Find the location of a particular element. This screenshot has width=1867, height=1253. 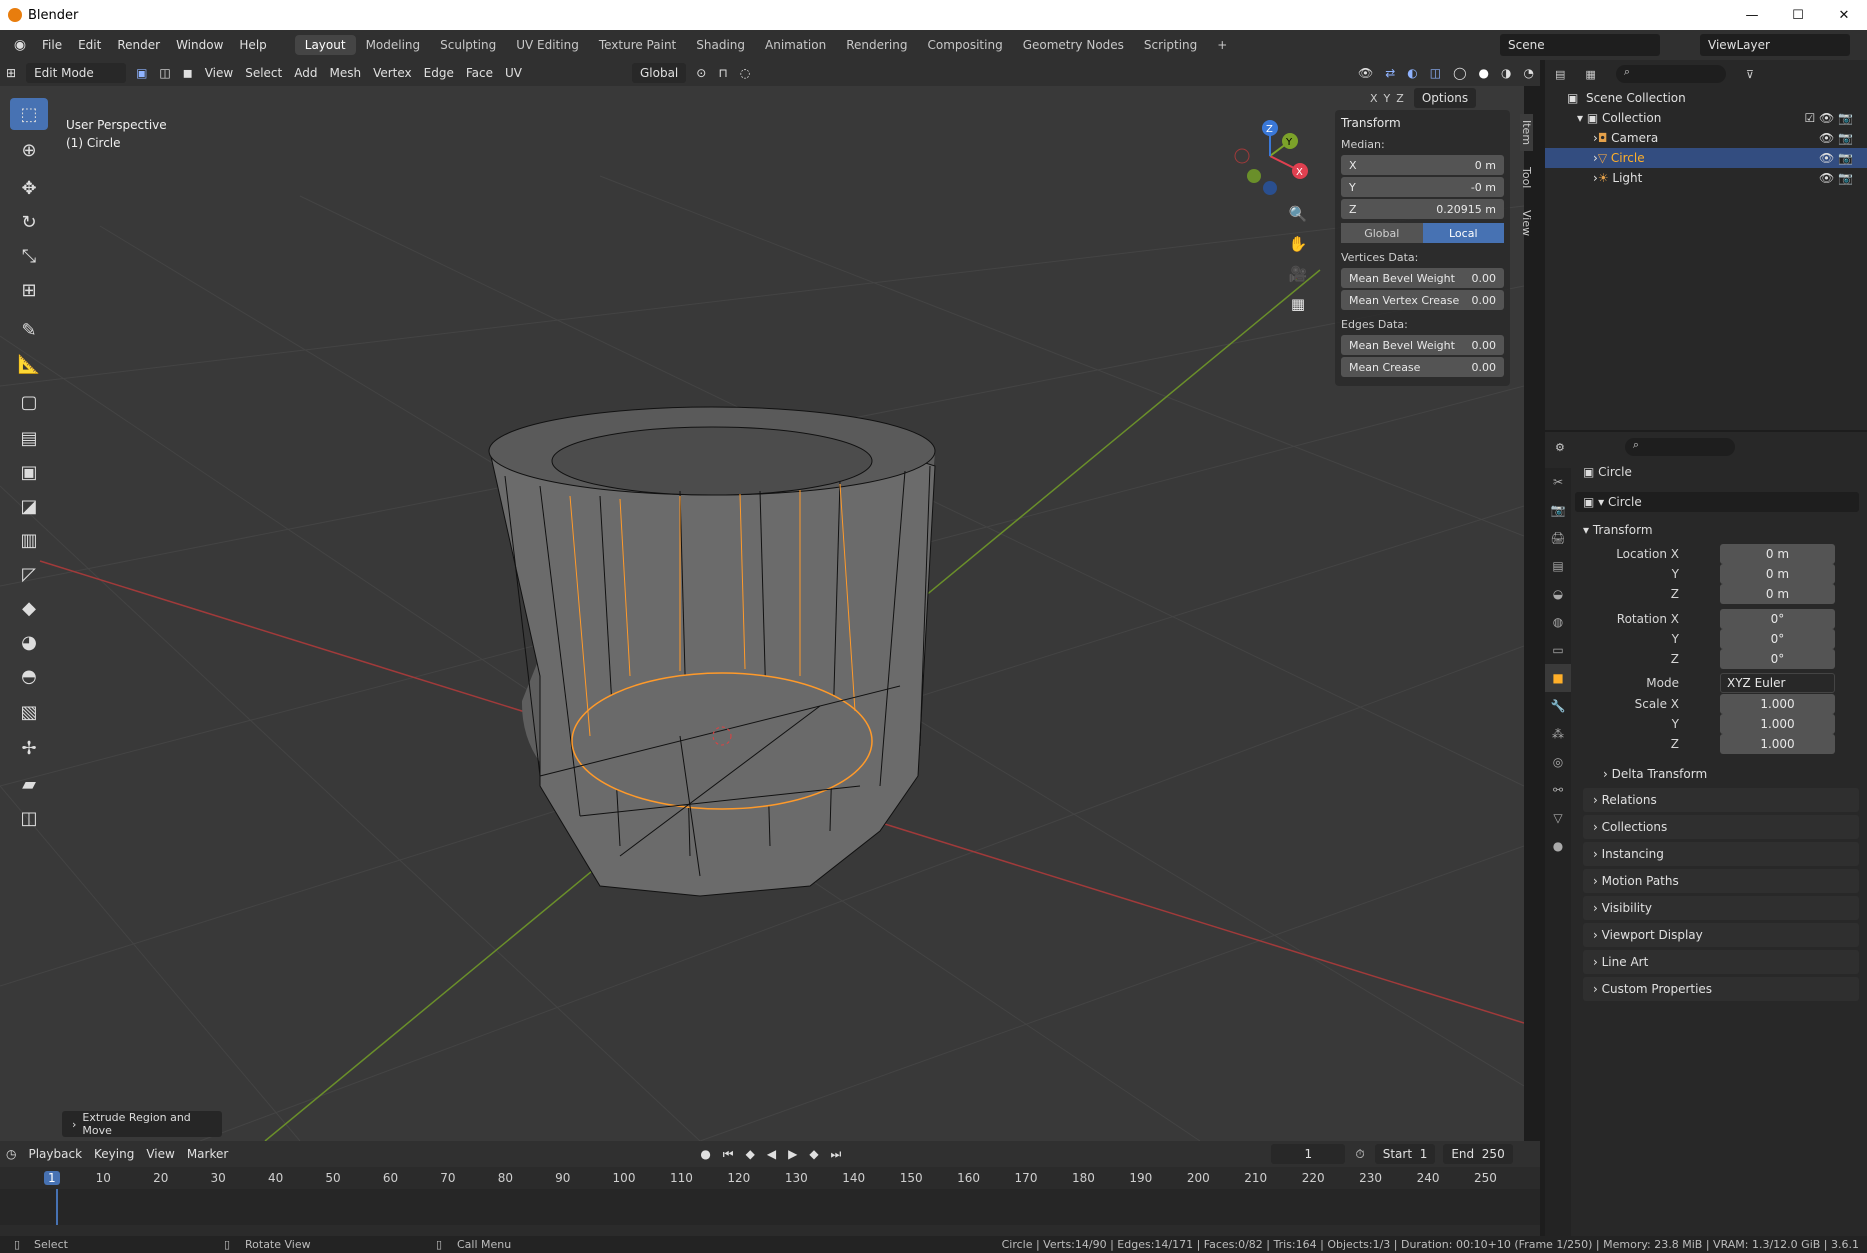

menu-render: Render is located at coordinates (138, 45).